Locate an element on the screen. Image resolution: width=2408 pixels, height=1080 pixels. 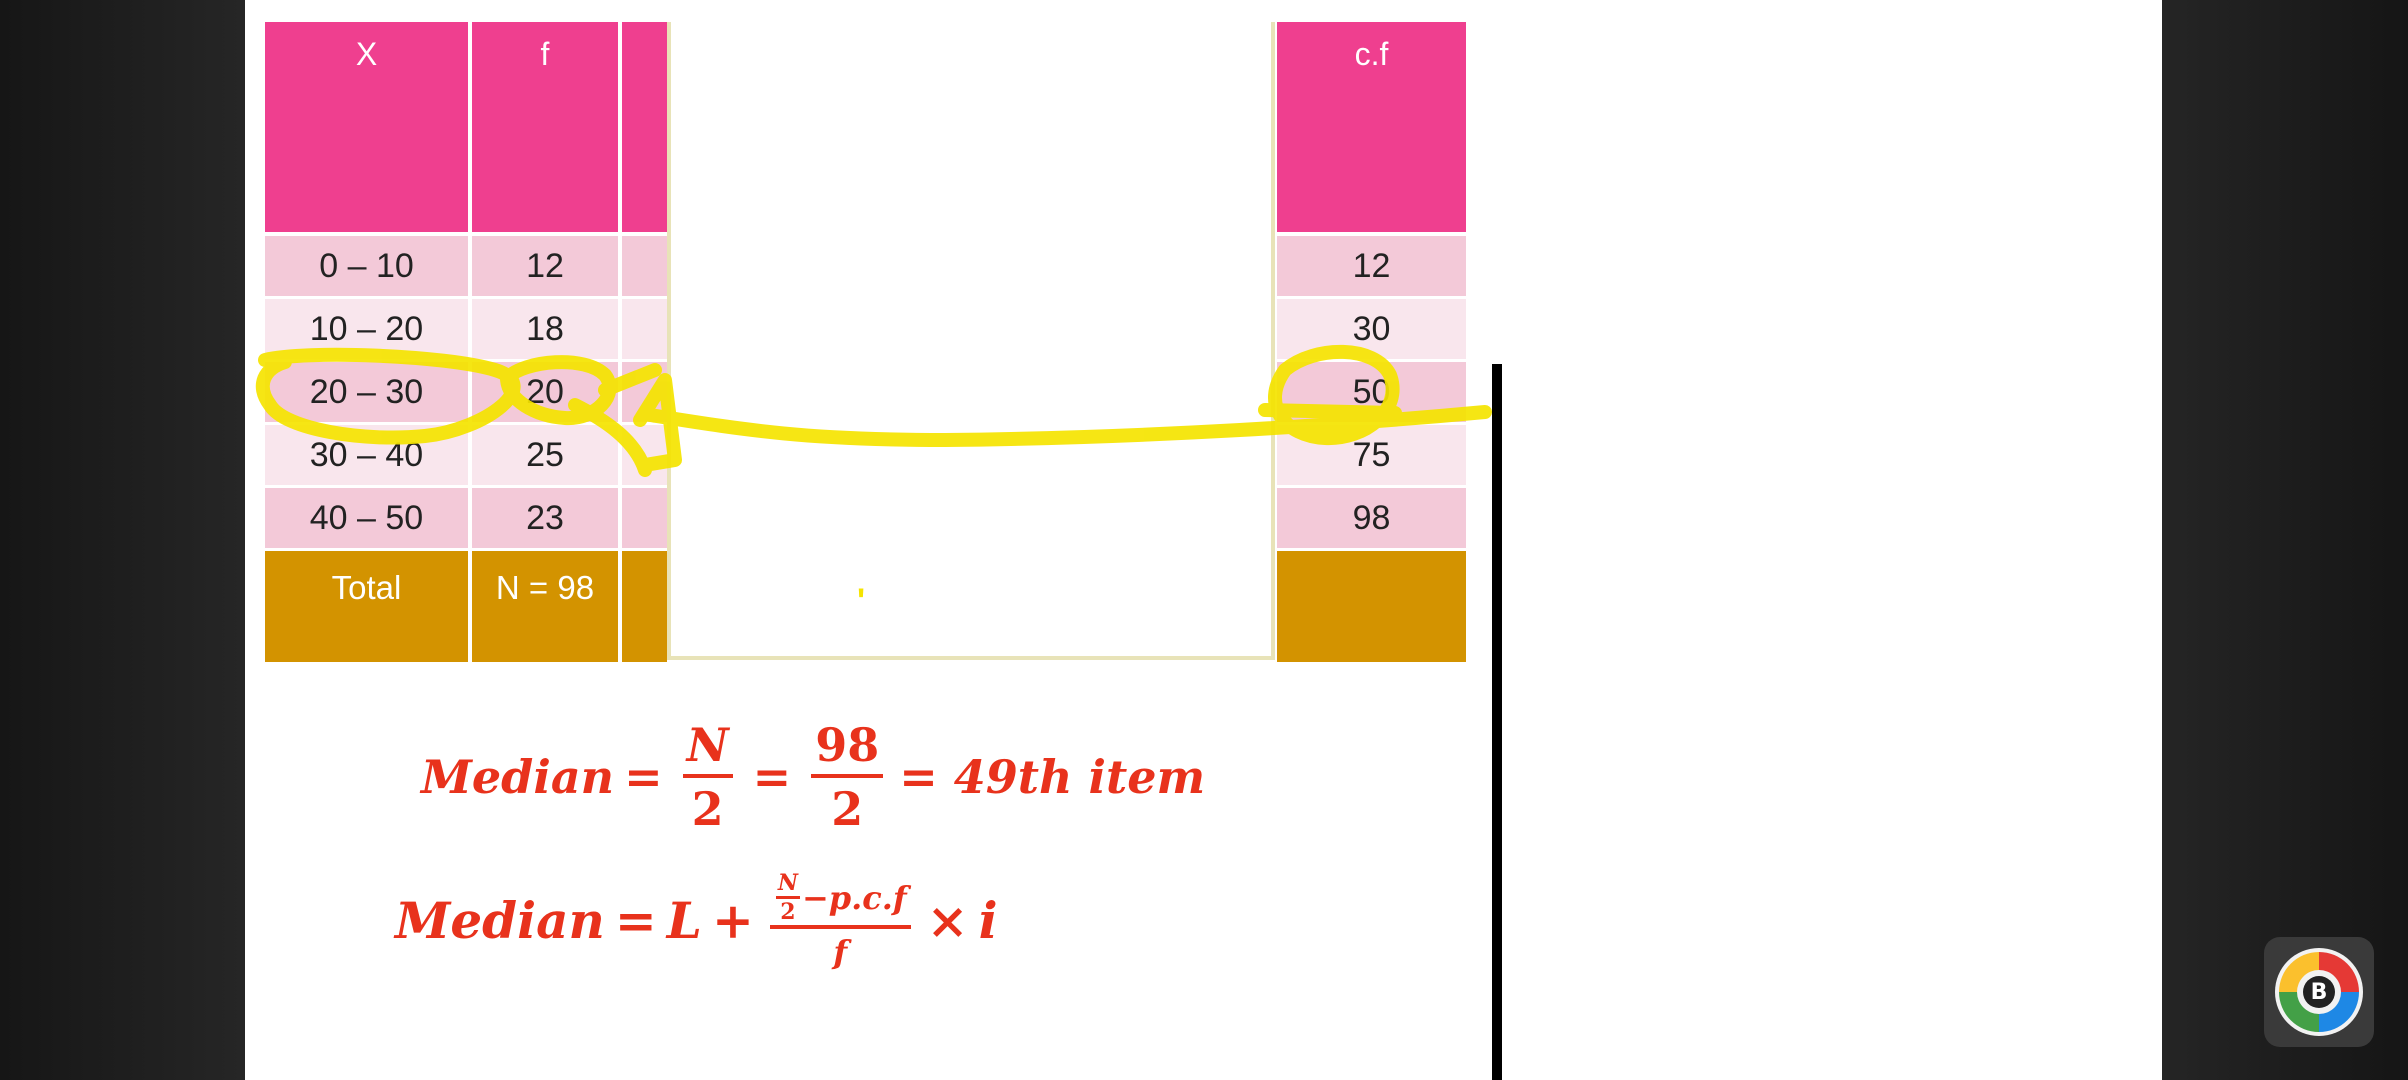
median-result: = 49th item is located at coordinates (1052, 777).